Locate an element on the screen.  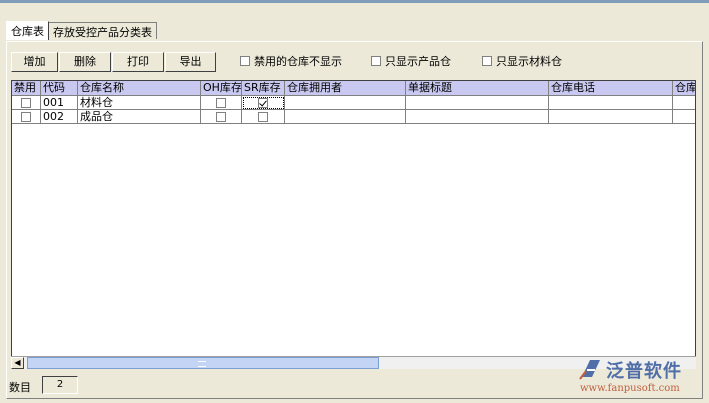
fanpusoft-logo: 泛普软件 www.fanpusoft.com is located at coordinates (641, 378).